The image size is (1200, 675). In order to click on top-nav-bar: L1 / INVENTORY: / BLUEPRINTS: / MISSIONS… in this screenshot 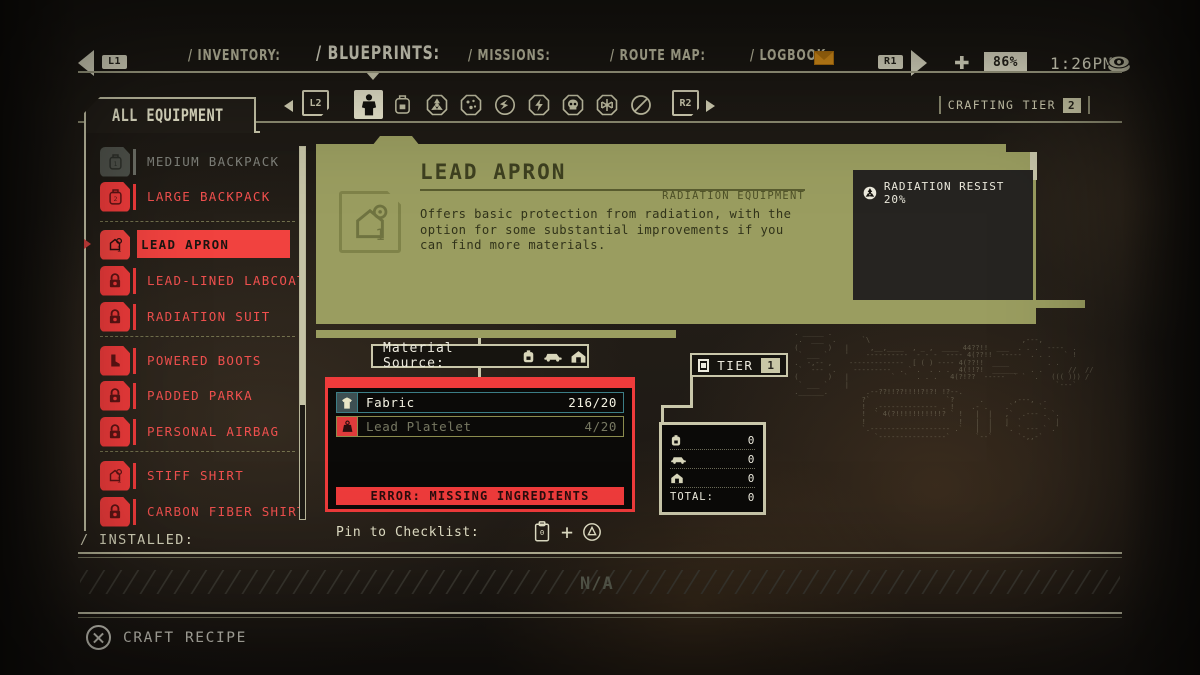, I will do `click(604, 64)`.